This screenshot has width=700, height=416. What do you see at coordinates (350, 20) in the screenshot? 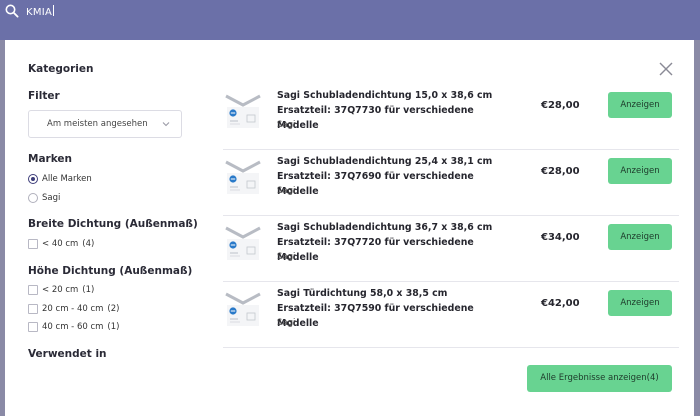
I see `search-bar: KMIA` at bounding box center [350, 20].